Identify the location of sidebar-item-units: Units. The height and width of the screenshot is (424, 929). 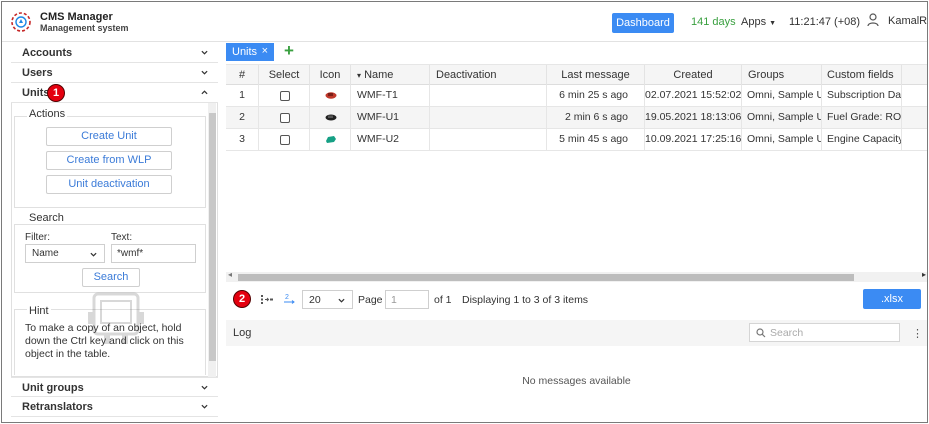
(114, 93).